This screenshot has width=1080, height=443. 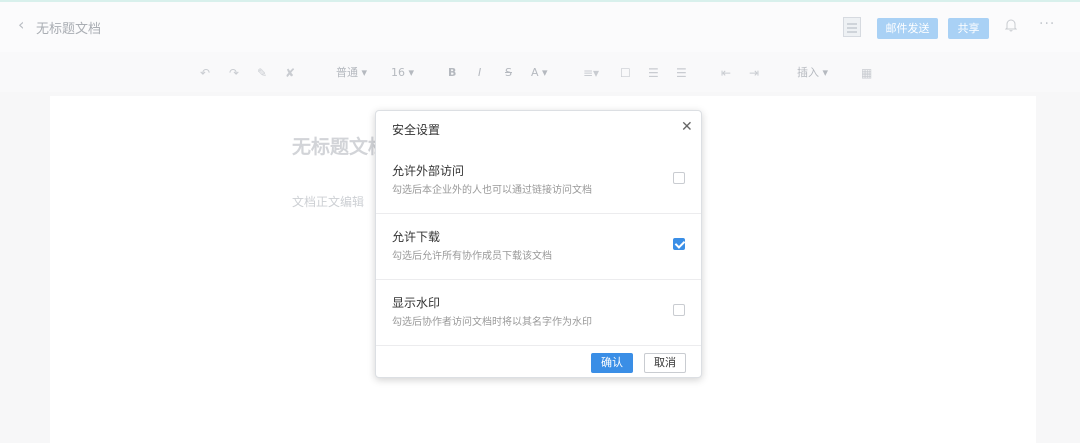 I want to click on align-icon: ≡▾, so click(x=591, y=73).